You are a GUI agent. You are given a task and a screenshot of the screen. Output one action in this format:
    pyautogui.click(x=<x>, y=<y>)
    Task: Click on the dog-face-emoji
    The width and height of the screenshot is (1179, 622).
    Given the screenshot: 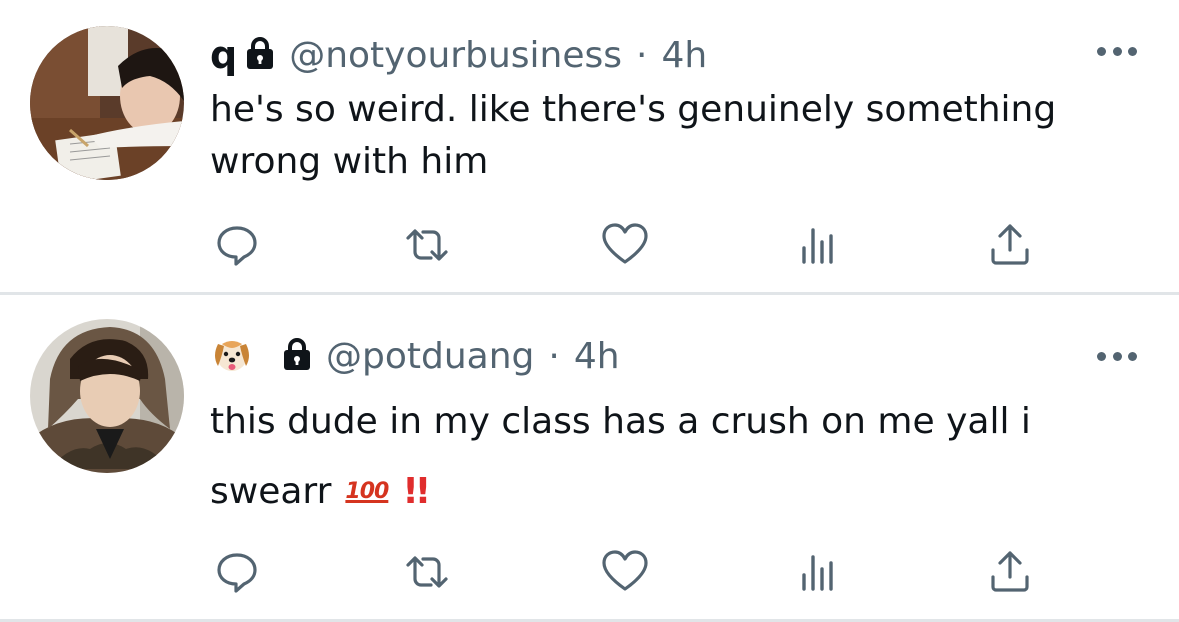 What is the action you would take?
    pyautogui.click(x=232, y=356)
    